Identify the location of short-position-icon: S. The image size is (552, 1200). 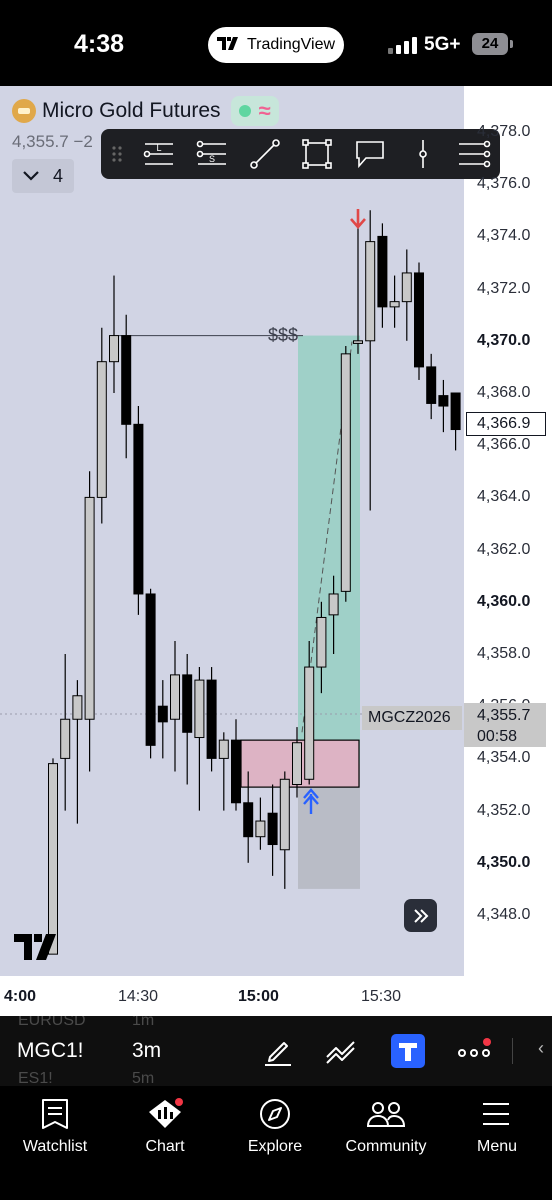
(212, 154).